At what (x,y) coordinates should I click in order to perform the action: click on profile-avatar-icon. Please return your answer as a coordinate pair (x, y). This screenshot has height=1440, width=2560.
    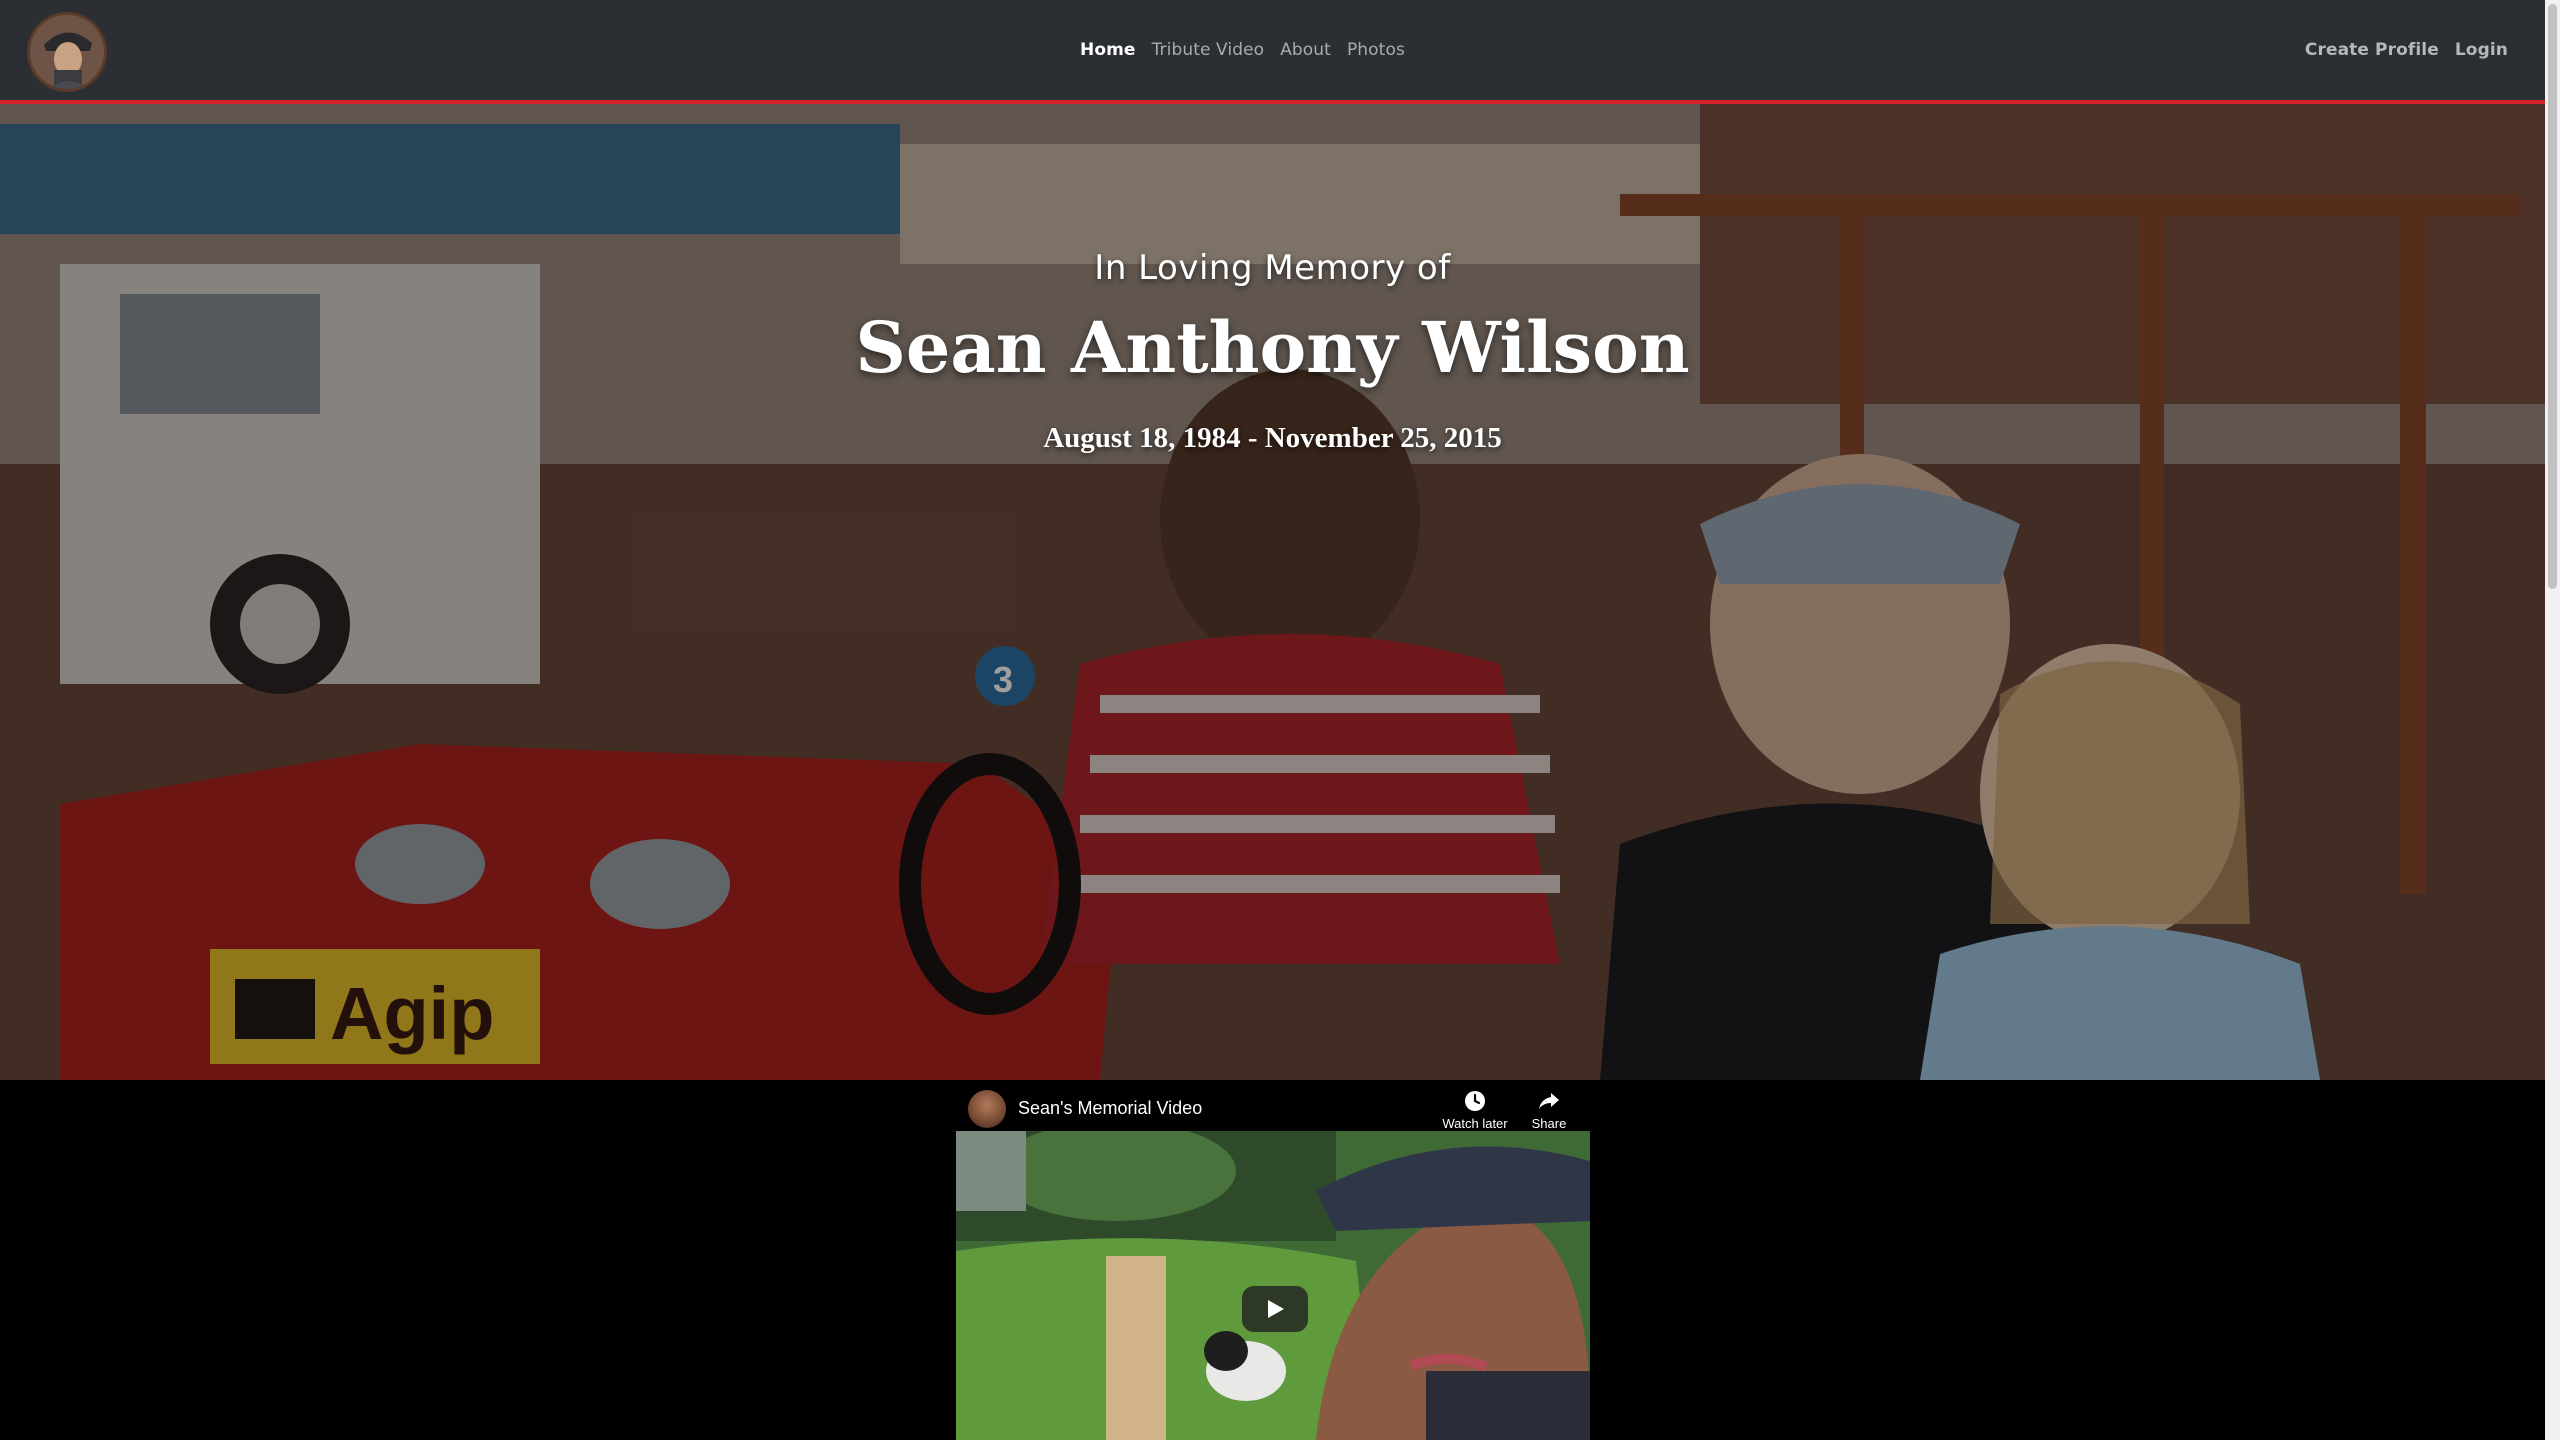
    Looking at the image, I should click on (67, 52).